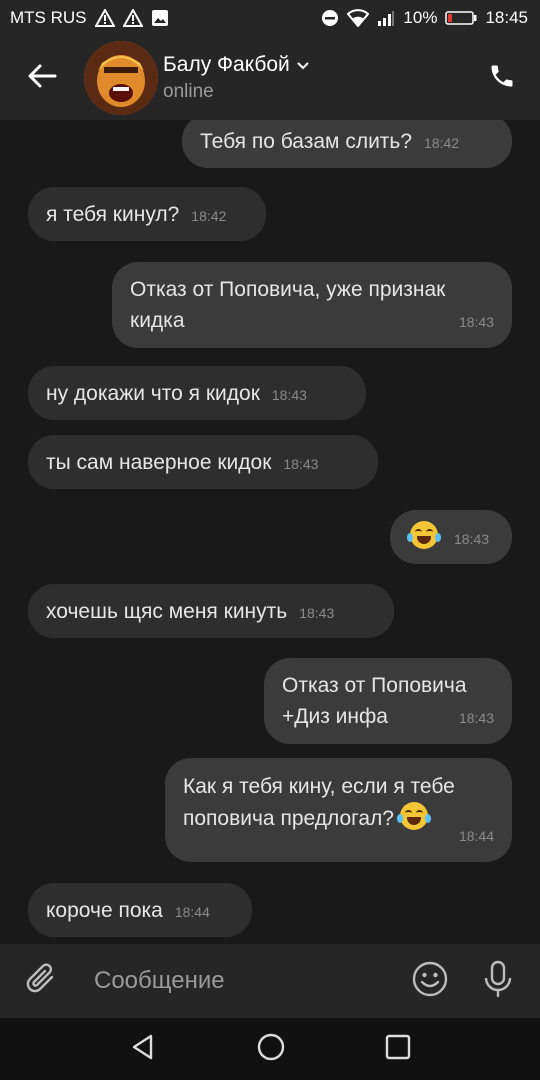 The image size is (540, 1080). I want to click on chat-header: Балу Факбой online, so click(270, 78).